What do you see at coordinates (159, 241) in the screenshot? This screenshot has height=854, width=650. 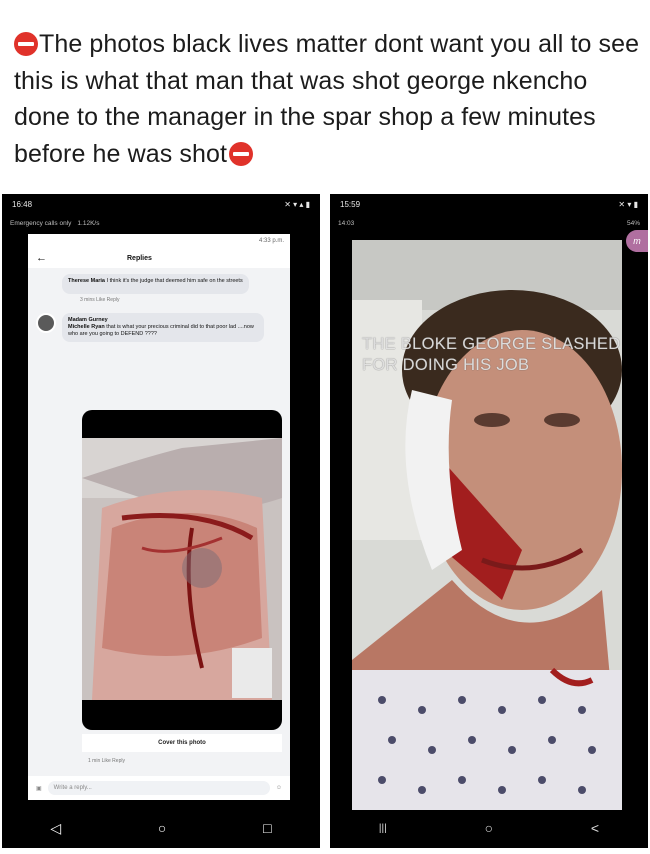 I see `inner-status-bar: 4:33 p.m.` at bounding box center [159, 241].